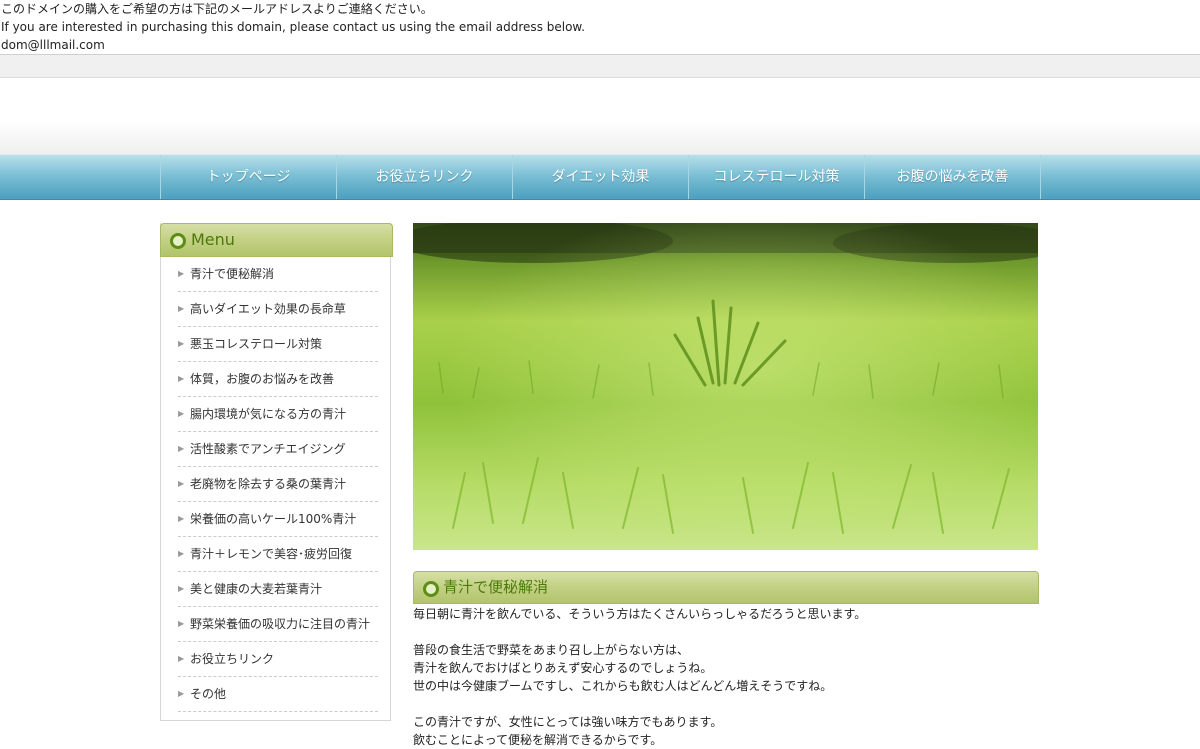 The width and height of the screenshot is (1200, 749). Describe the element at coordinates (232, 659) in the screenshot. I see `menu-item-label: お役立ちリンク` at that location.